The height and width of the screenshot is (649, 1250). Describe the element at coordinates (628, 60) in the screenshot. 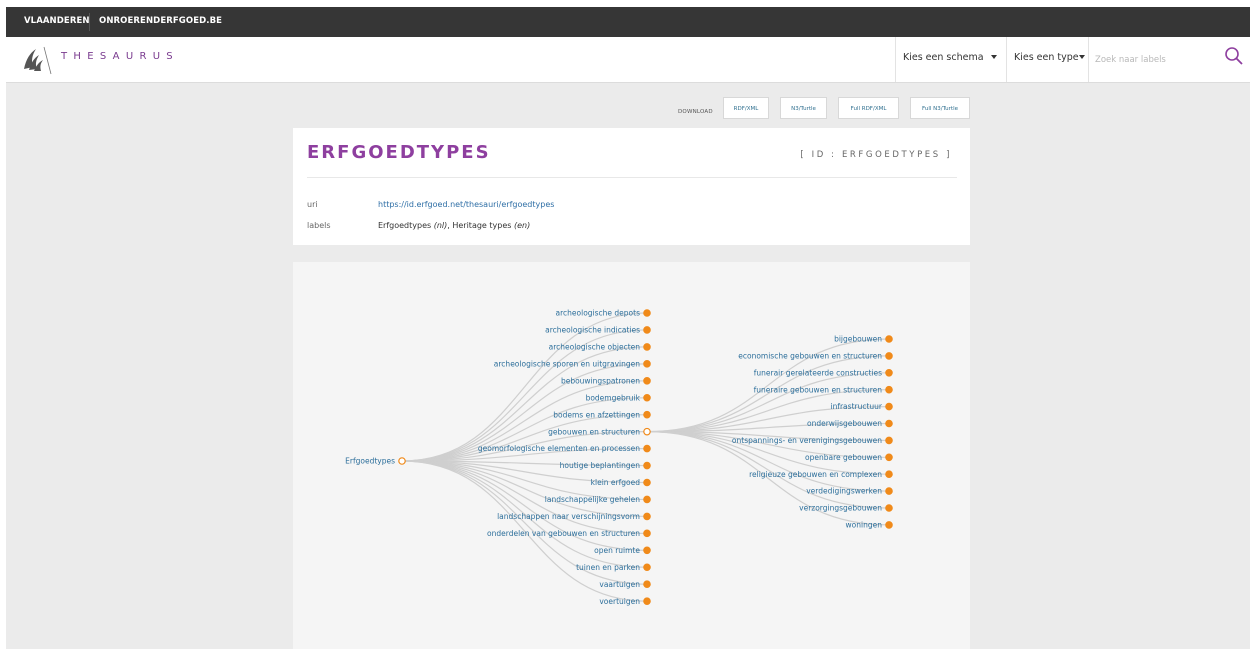

I see `site-header: THESAURUS Kies een schema Kies een type` at that location.